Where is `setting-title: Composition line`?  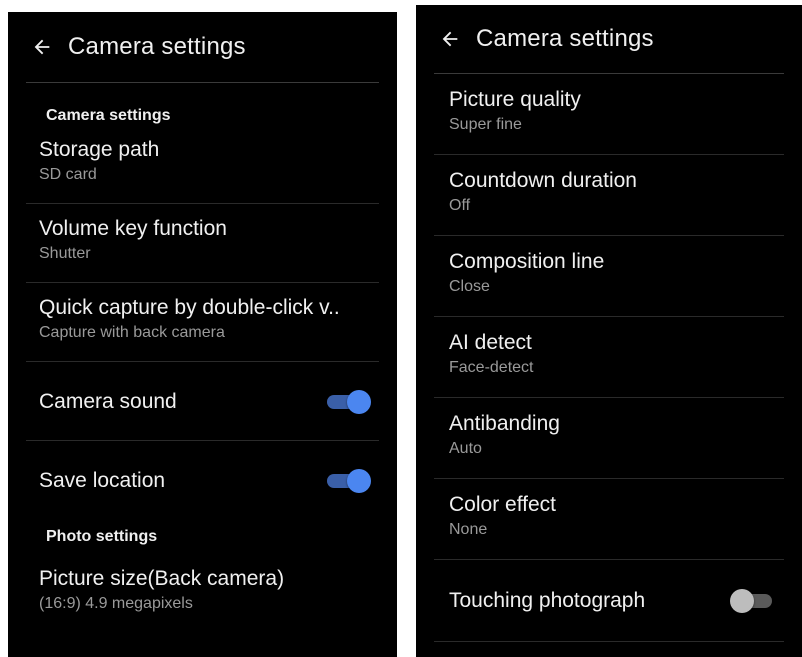 setting-title: Composition line is located at coordinates (527, 261).